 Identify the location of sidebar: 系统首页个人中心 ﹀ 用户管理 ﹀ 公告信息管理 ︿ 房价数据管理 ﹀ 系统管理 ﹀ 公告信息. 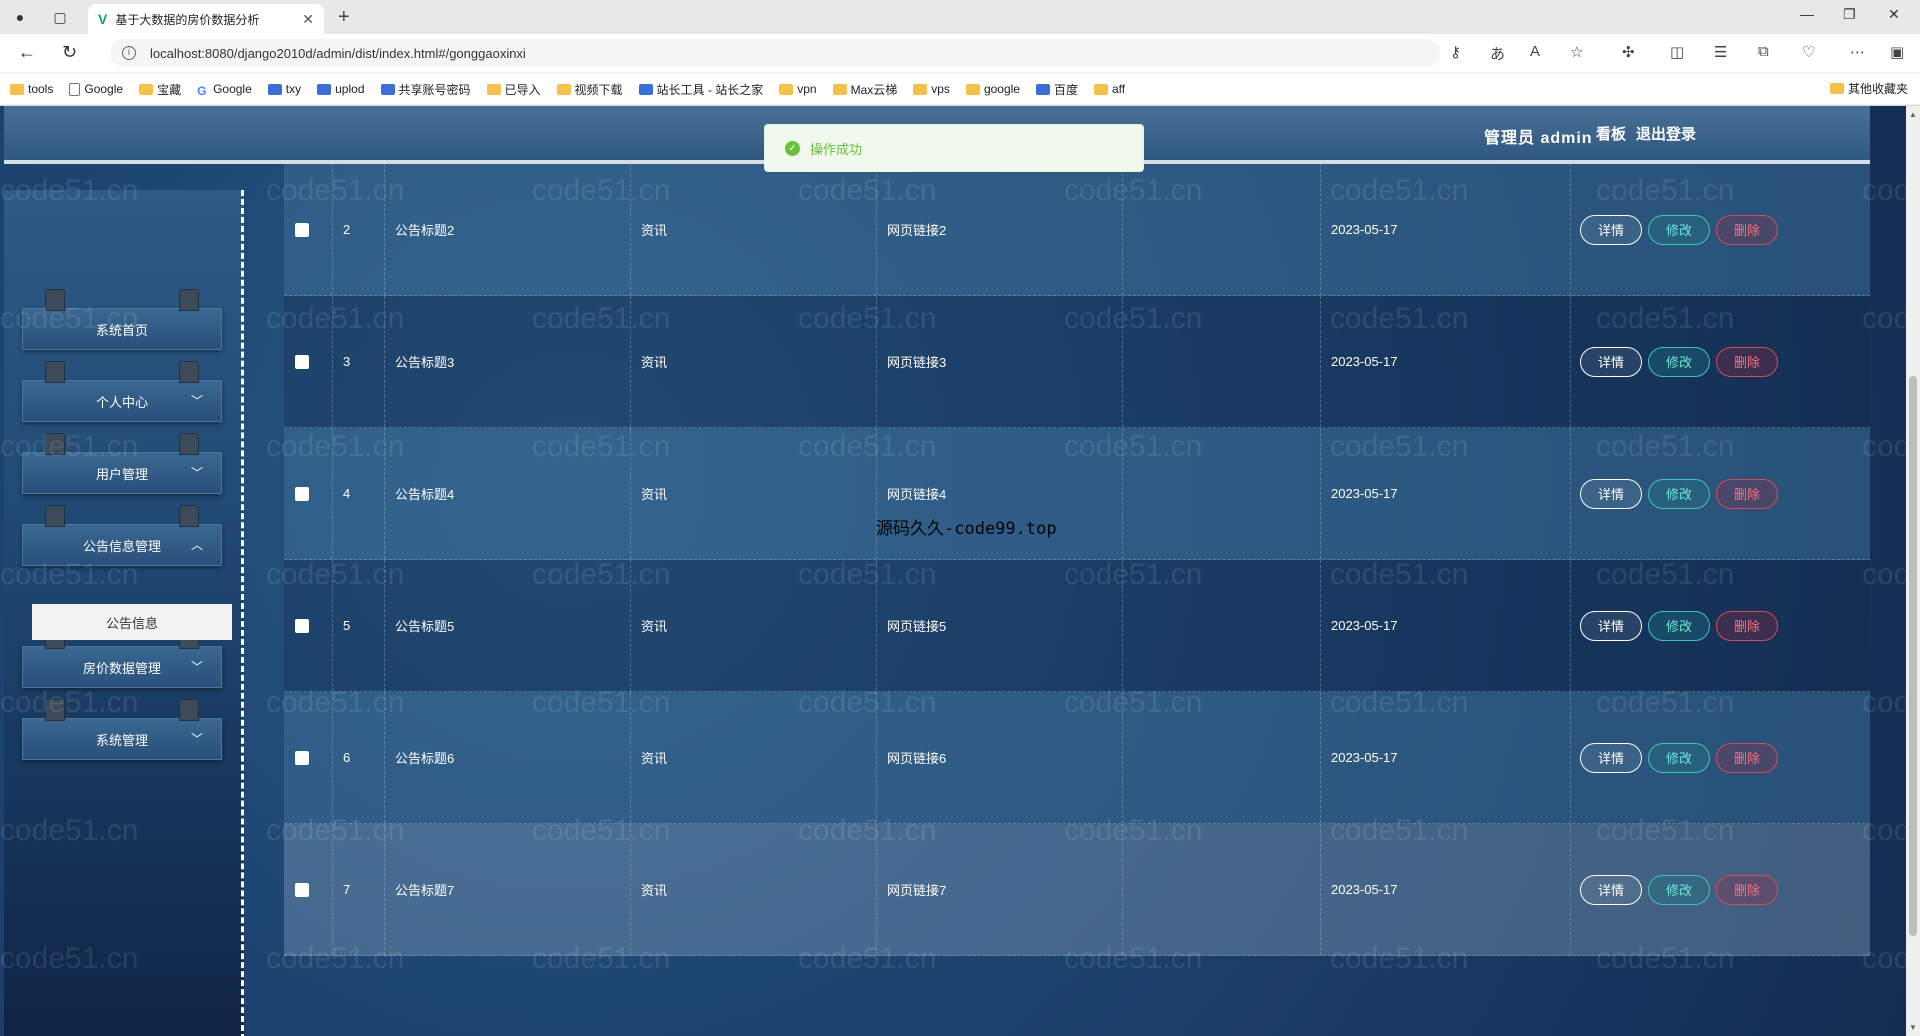
(124, 613).